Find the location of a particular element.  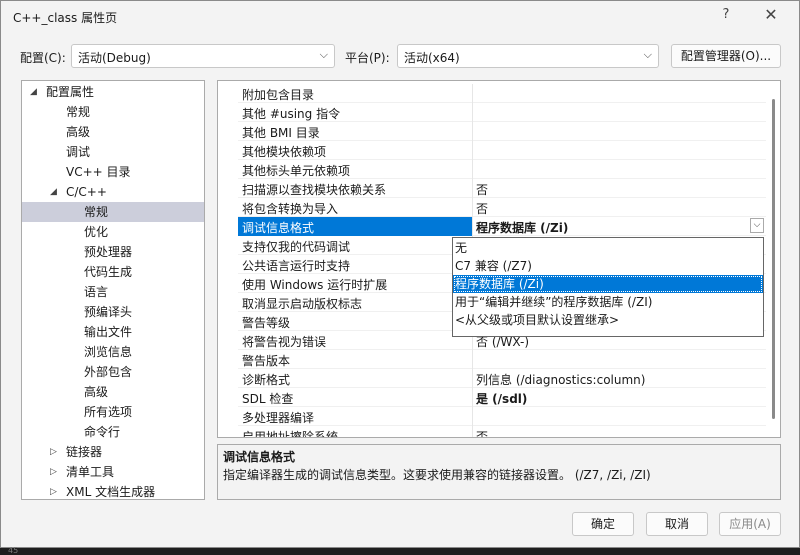

property-row-selected: 调试信息格式 程序数据库 (/Zi) ⌵ is located at coordinates (502, 226).